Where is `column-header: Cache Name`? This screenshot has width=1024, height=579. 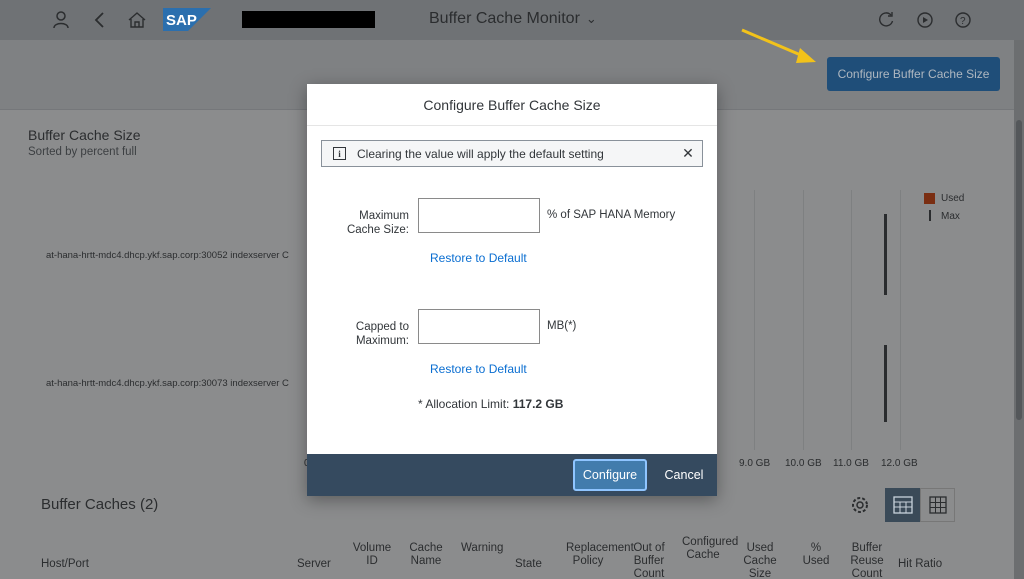
column-header: Cache Name is located at coordinates (426, 555).